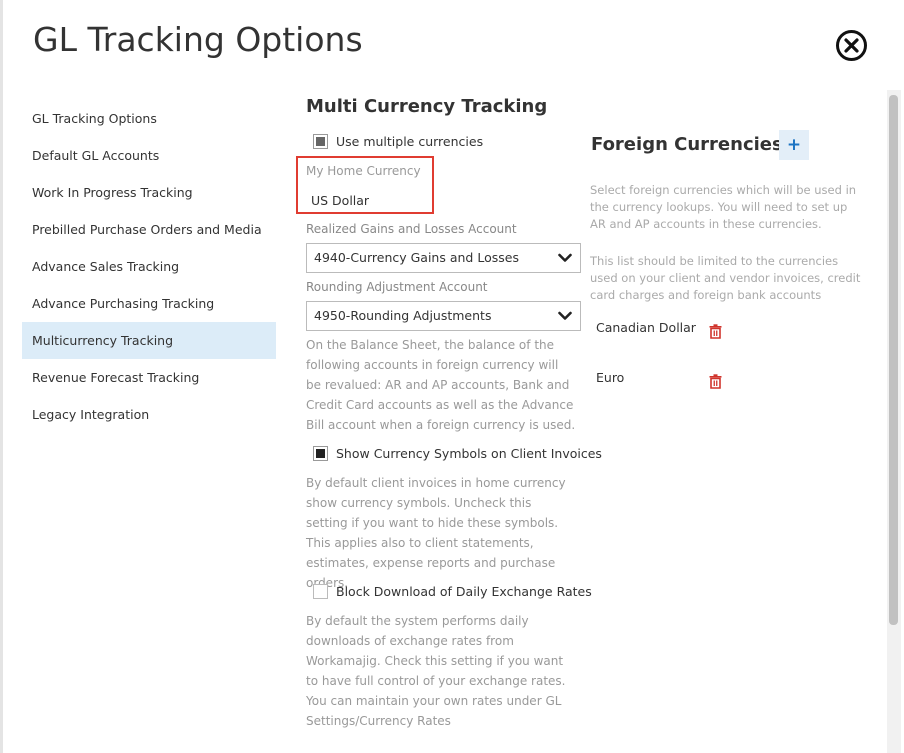  I want to click on sidebar-item-multicurrency: Multicurrency Tracking, so click(149, 340).